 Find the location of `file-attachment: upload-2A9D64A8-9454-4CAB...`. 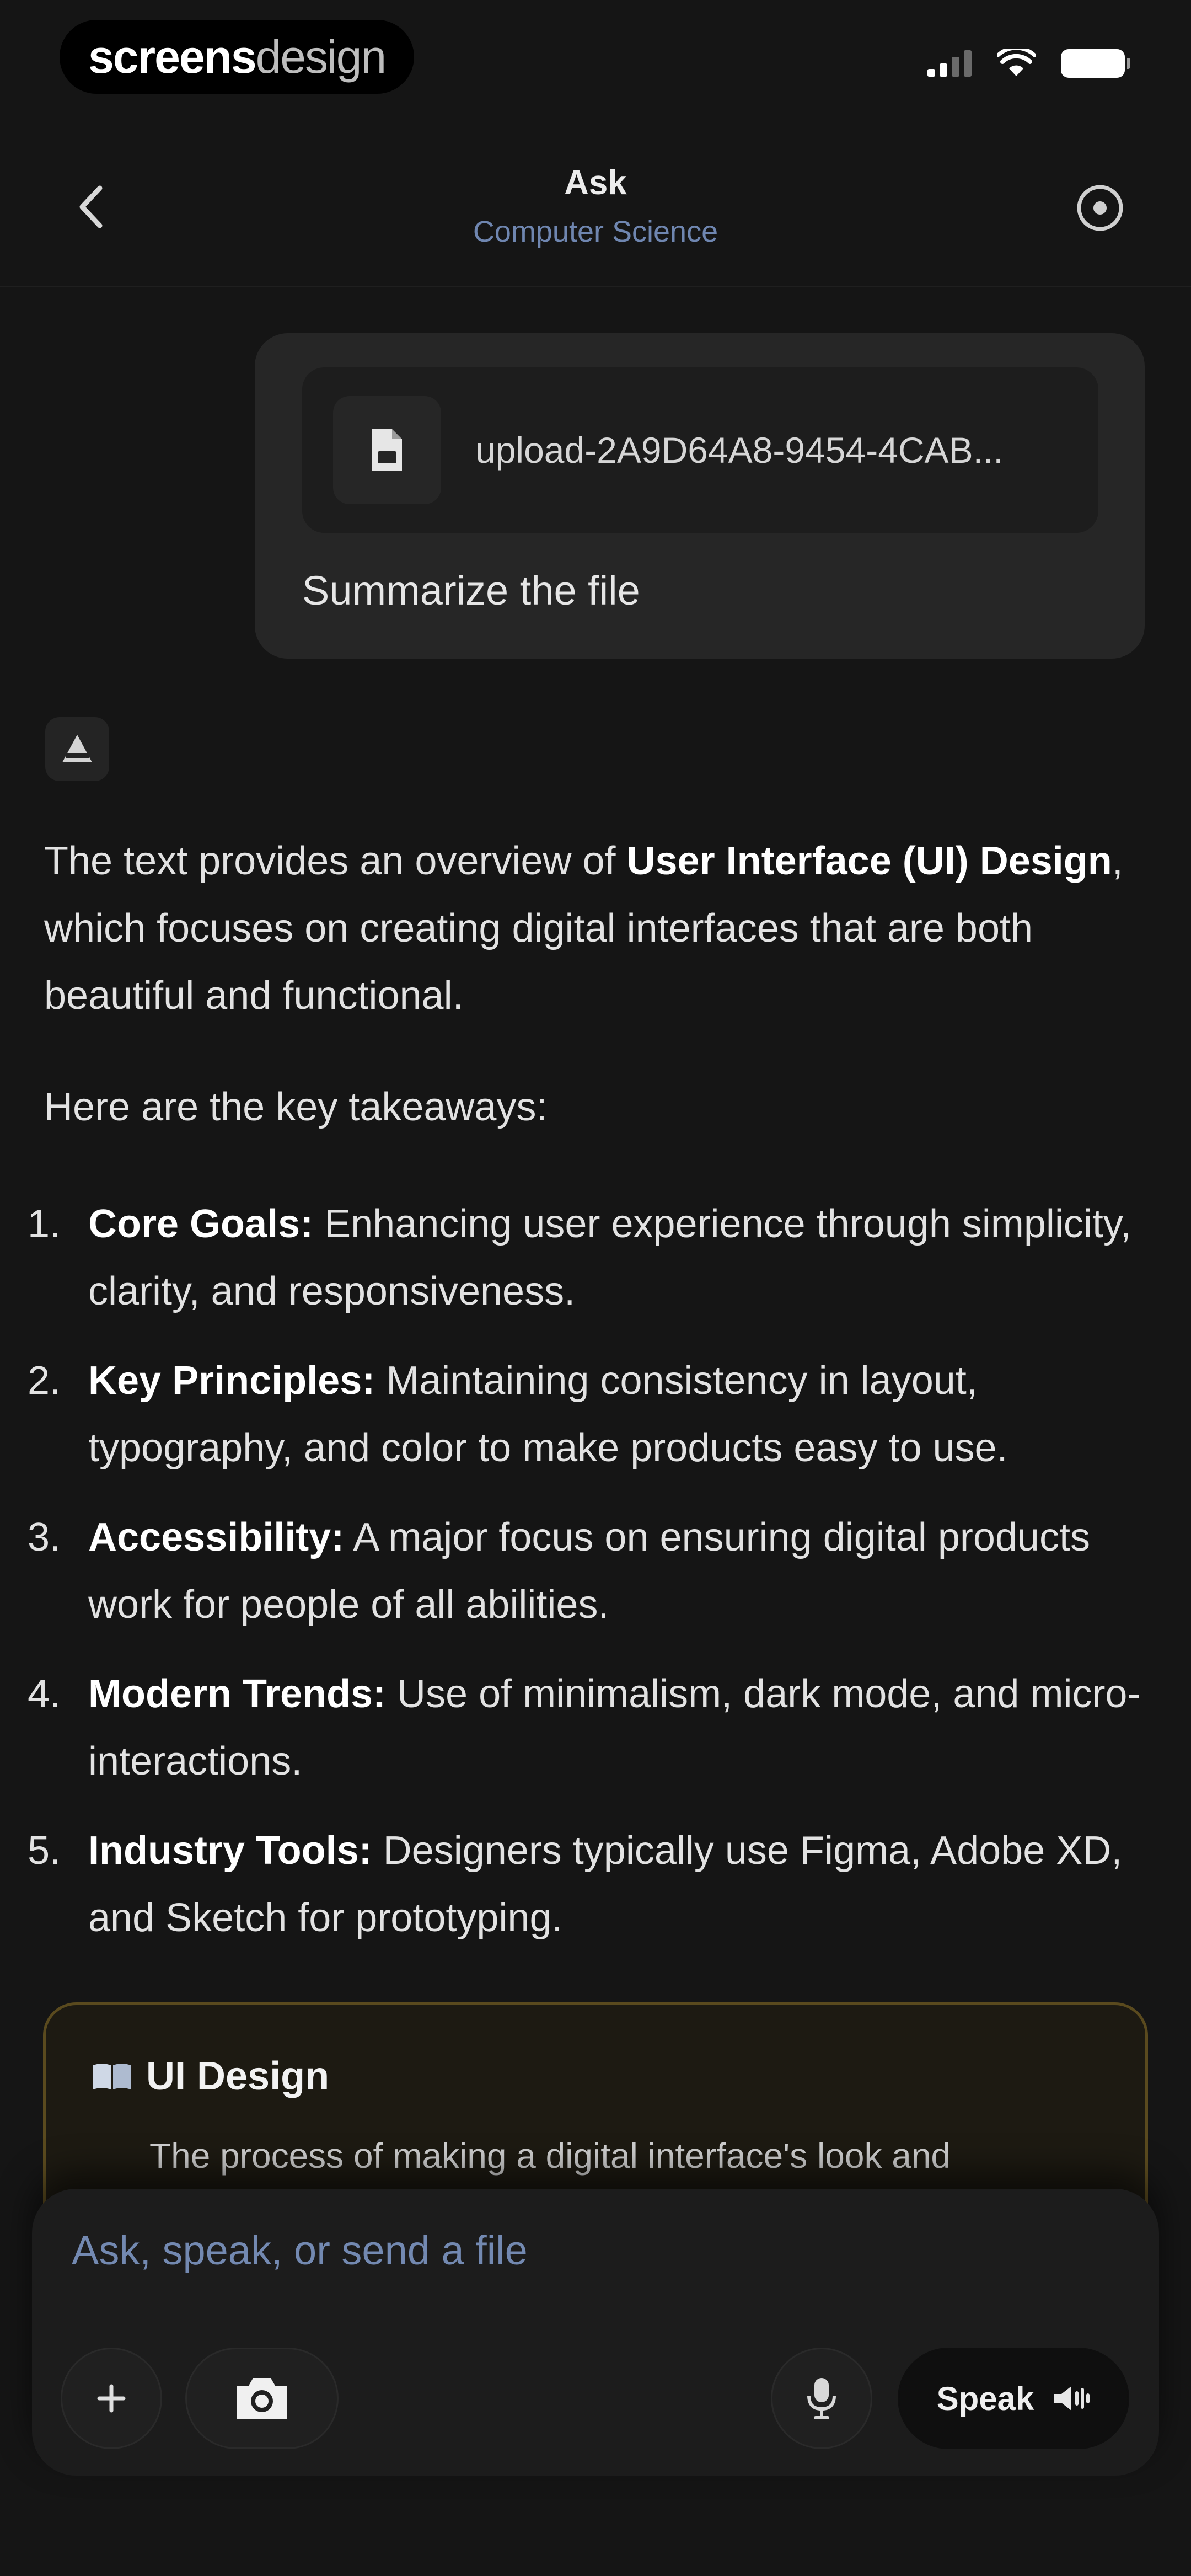

file-attachment: upload-2A9D64A8-9454-4CAB... is located at coordinates (700, 450).